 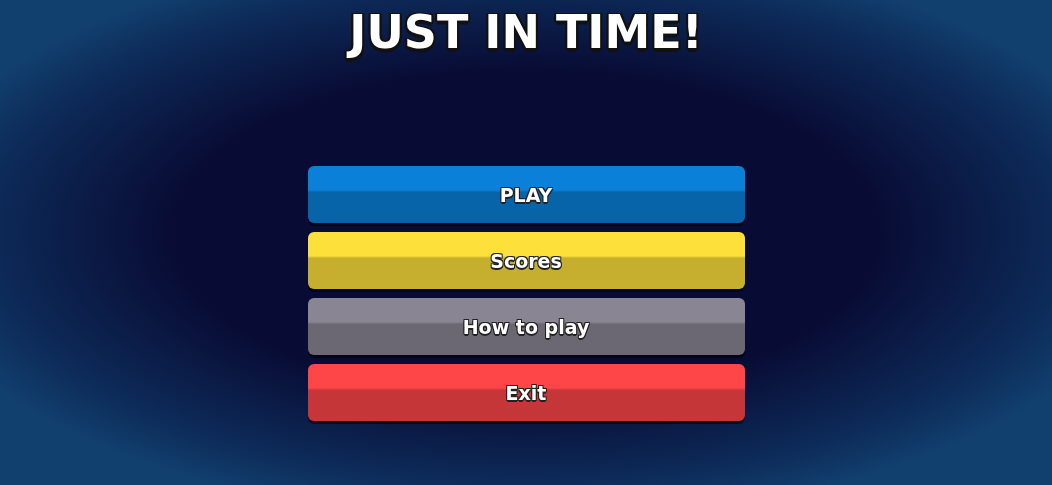 I want to click on menu-button: Exit, so click(x=526, y=392).